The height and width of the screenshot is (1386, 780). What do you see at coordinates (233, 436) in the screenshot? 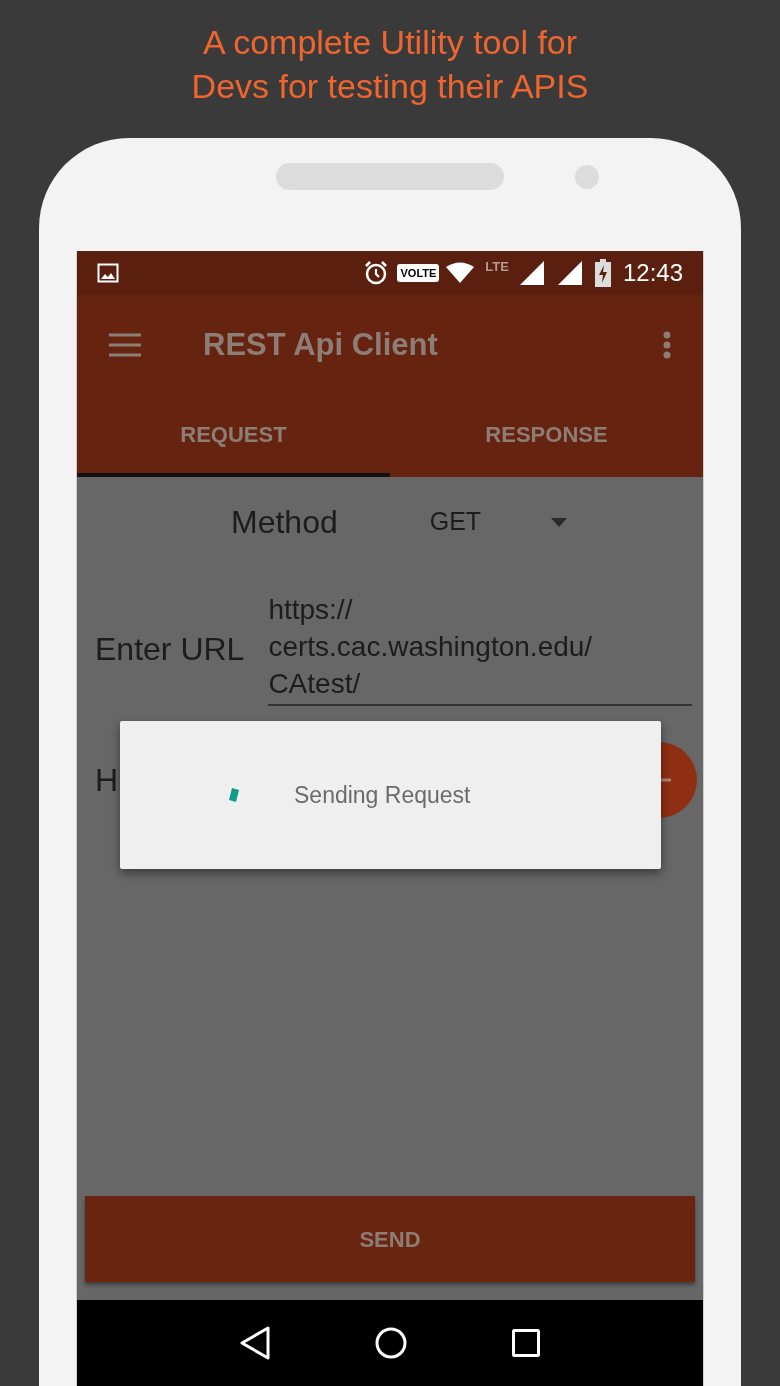
I see `tab: REQUEST` at bounding box center [233, 436].